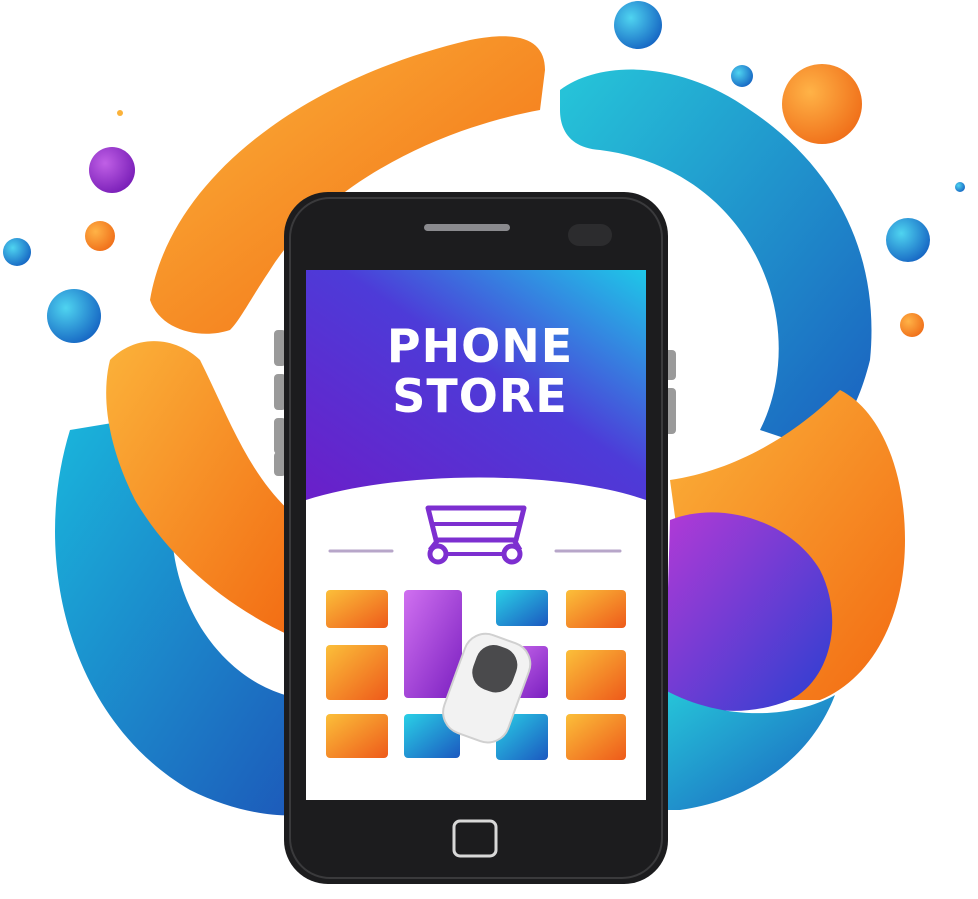 The height and width of the screenshot is (899, 978). Describe the element at coordinates (479, 396) in the screenshot. I see `screen-title-line2: STORE` at that location.